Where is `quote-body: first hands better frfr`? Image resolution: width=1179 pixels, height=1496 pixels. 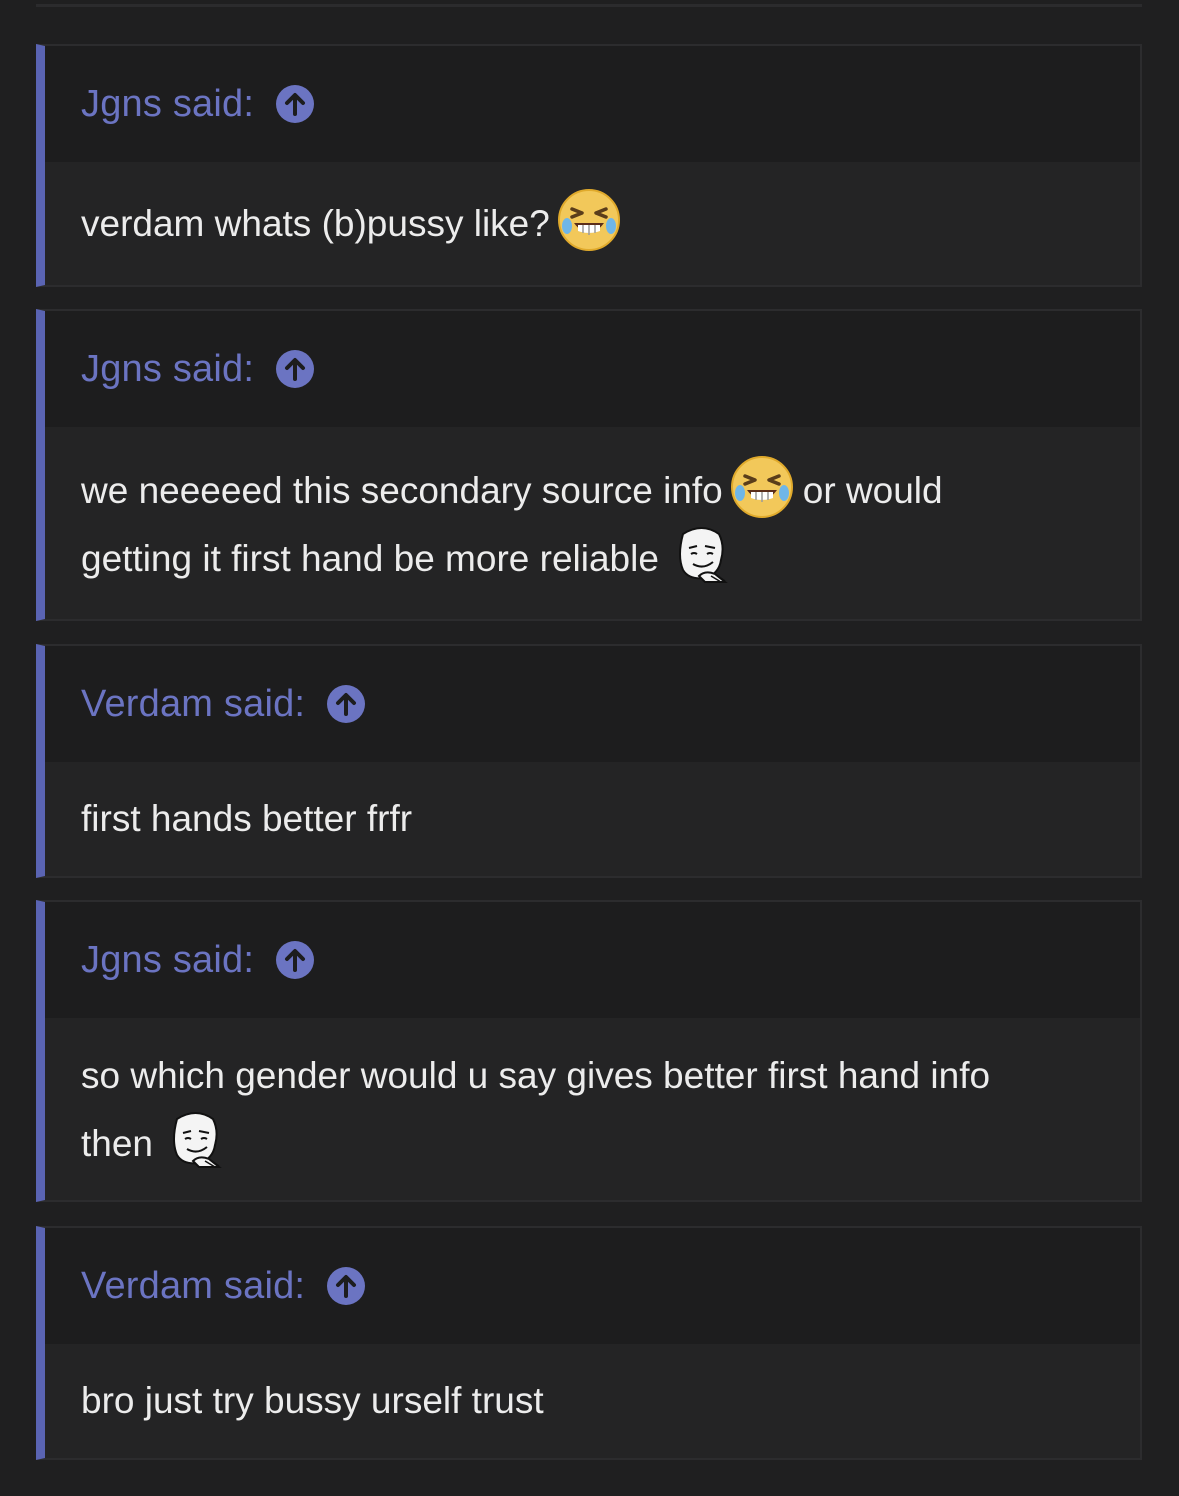
quote-body: first hands better frfr is located at coordinates (592, 807).